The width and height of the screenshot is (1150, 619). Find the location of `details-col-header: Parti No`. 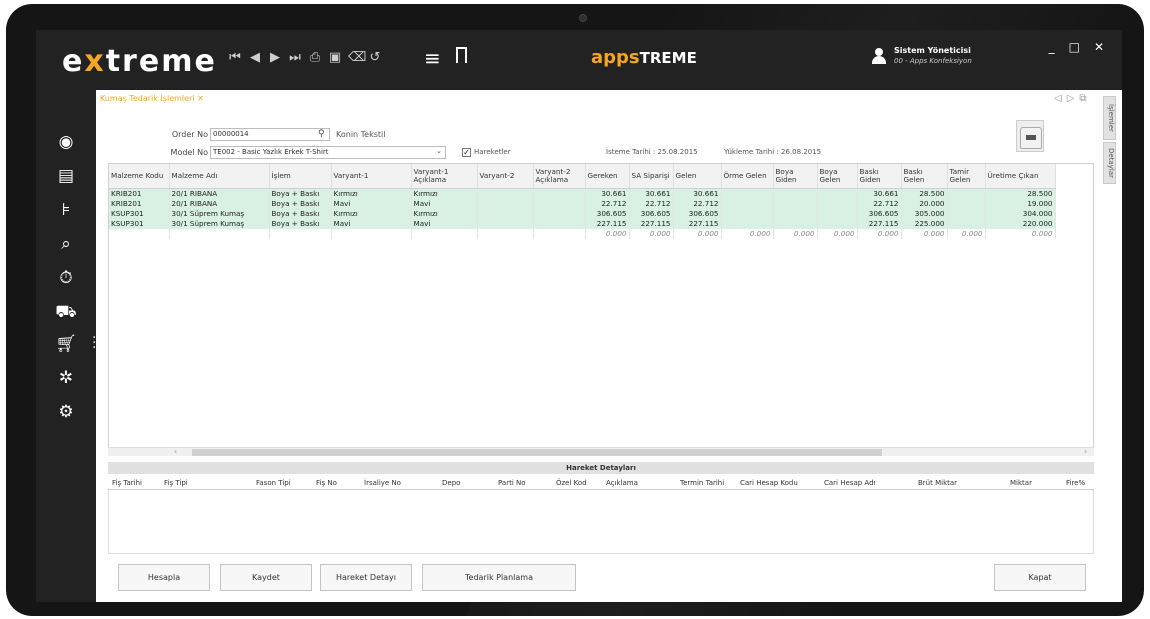

details-col-header: Parti No is located at coordinates (512, 483).